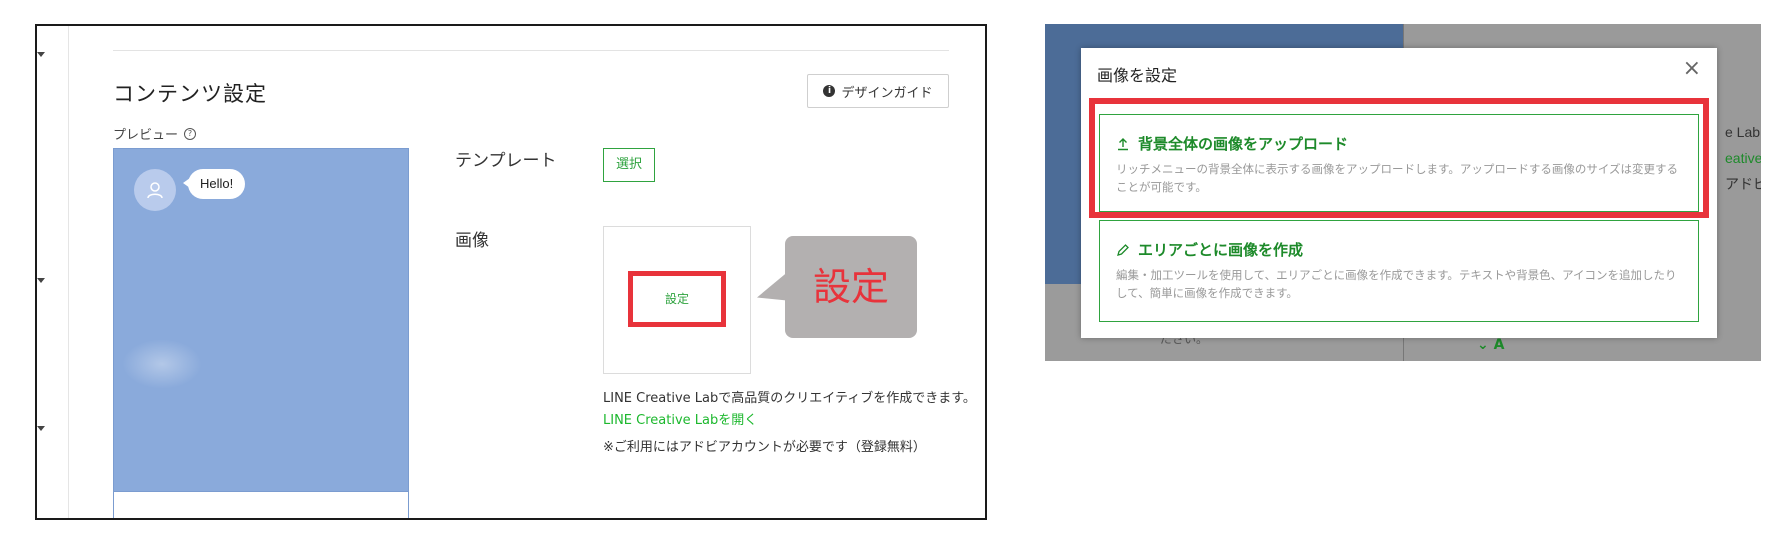 Image resolution: width=1792 pixels, height=545 pixels. Describe the element at coordinates (53, 272) in the screenshot. I see `left-rail` at that location.